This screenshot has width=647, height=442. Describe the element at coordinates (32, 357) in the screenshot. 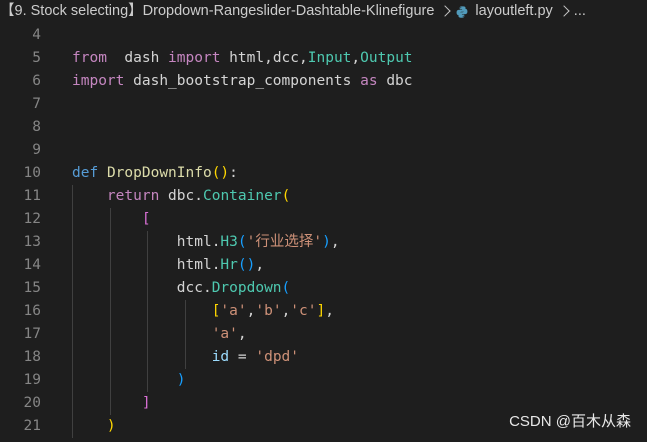

I see `line-number: 18` at that location.